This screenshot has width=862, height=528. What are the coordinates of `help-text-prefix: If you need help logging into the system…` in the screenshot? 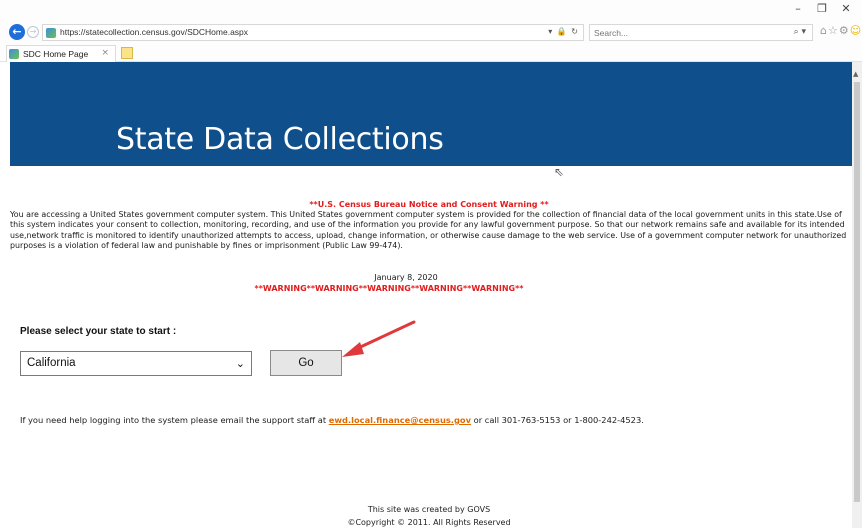 It's located at (174, 420).